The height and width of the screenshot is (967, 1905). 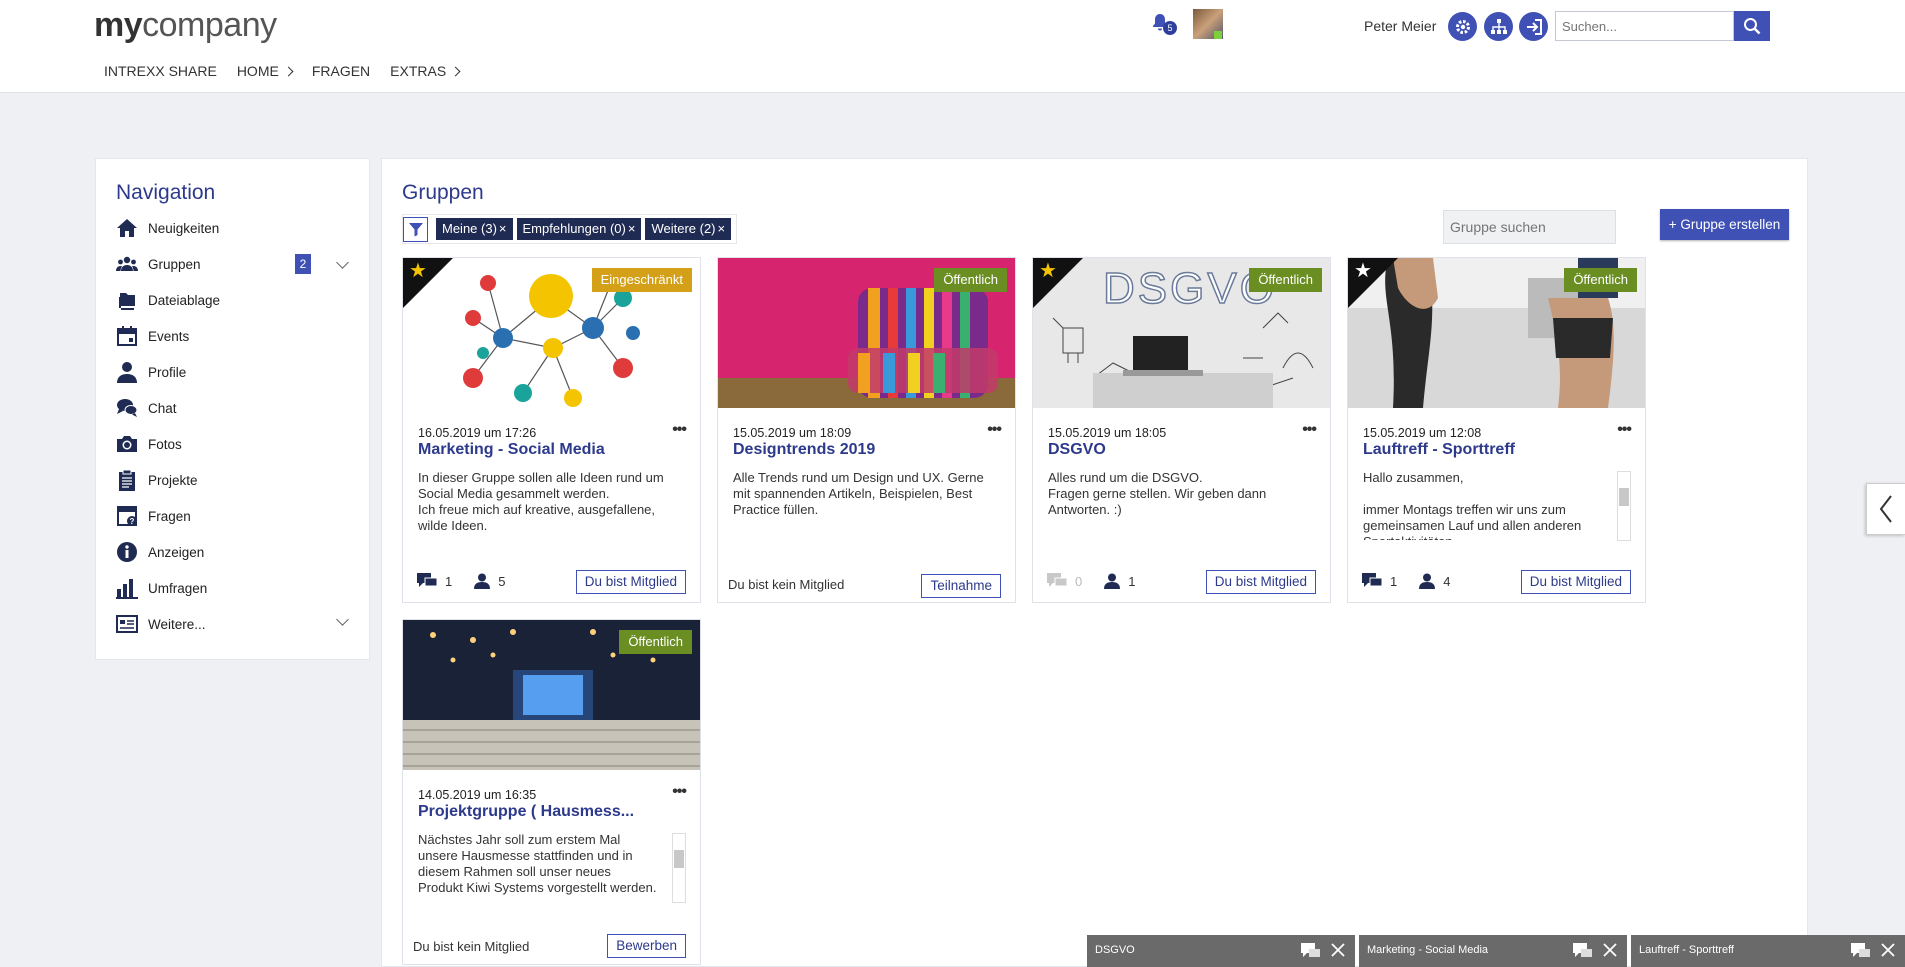 What do you see at coordinates (174, 264) in the screenshot?
I see `sidebar-item-label: Gruppen` at bounding box center [174, 264].